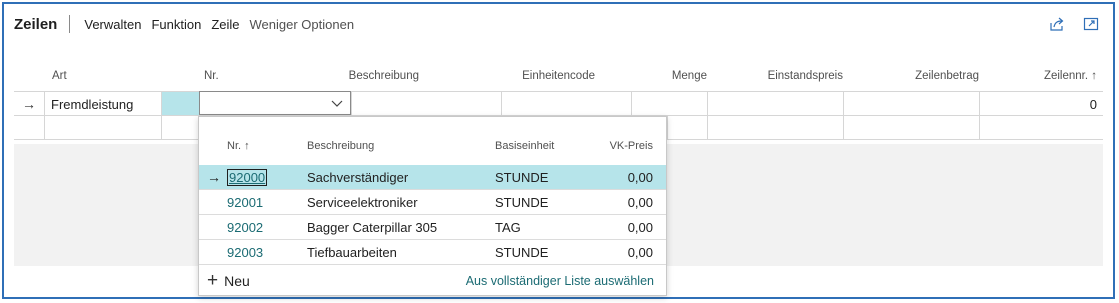 The width and height of the screenshot is (1119, 303). I want to click on lookup-row: 92002 Bagger Caterpillar 305 TAG 0,00, so click(432, 227).